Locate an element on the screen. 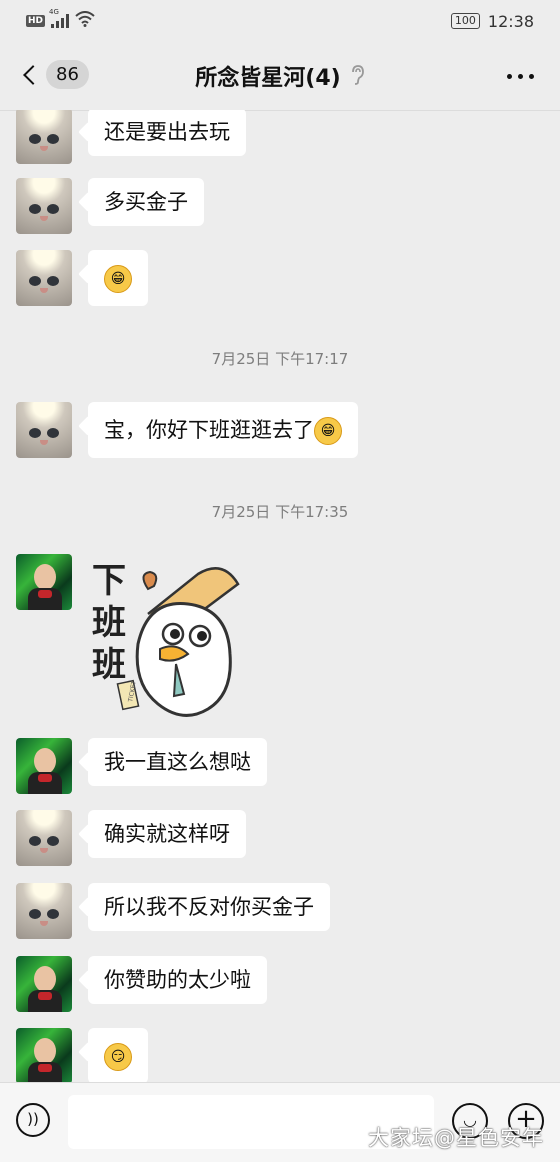 The width and height of the screenshot is (560, 1162). sticker-message: 下班班 TICKET is located at coordinates (174, 639).